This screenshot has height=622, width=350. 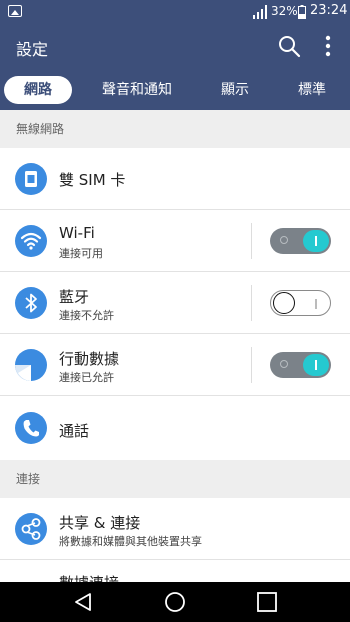 What do you see at coordinates (260, 12) in the screenshot?
I see `signal-icon` at bounding box center [260, 12].